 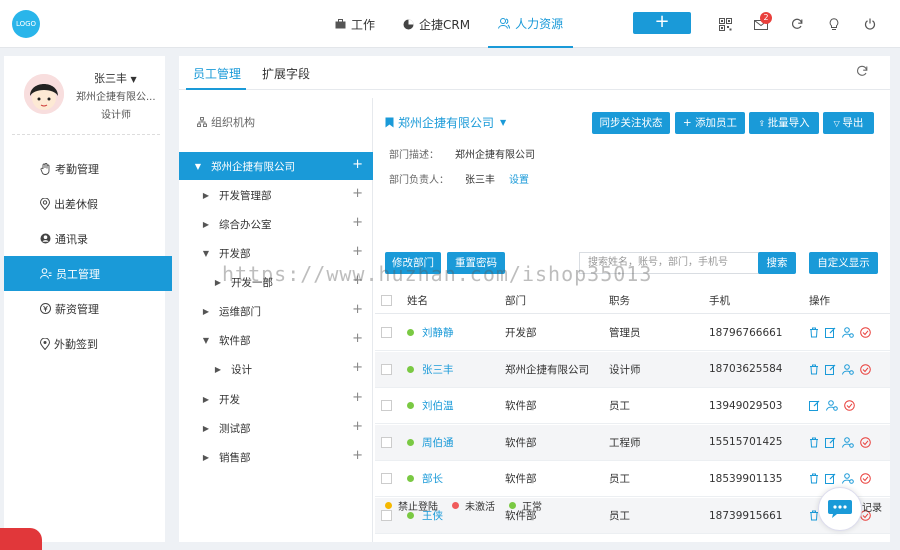 I want to click on table-row: 部长 软件部 员工 18539901135, so click(x=632, y=479).